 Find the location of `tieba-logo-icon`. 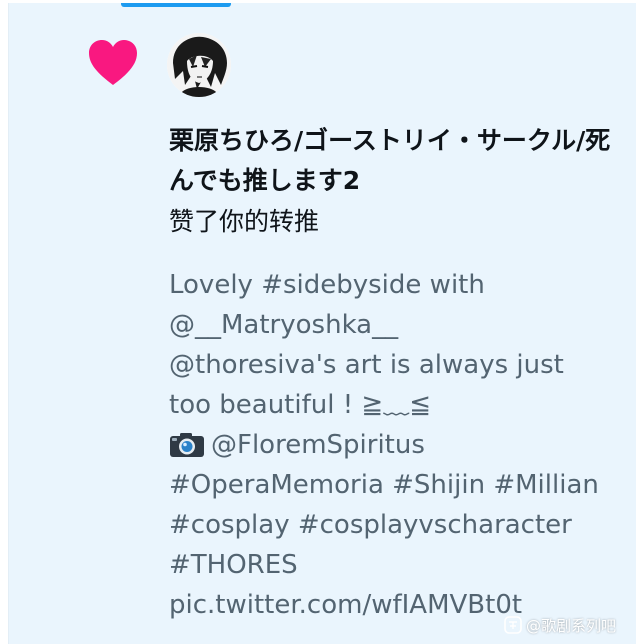

tieba-logo-icon is located at coordinates (513, 625).